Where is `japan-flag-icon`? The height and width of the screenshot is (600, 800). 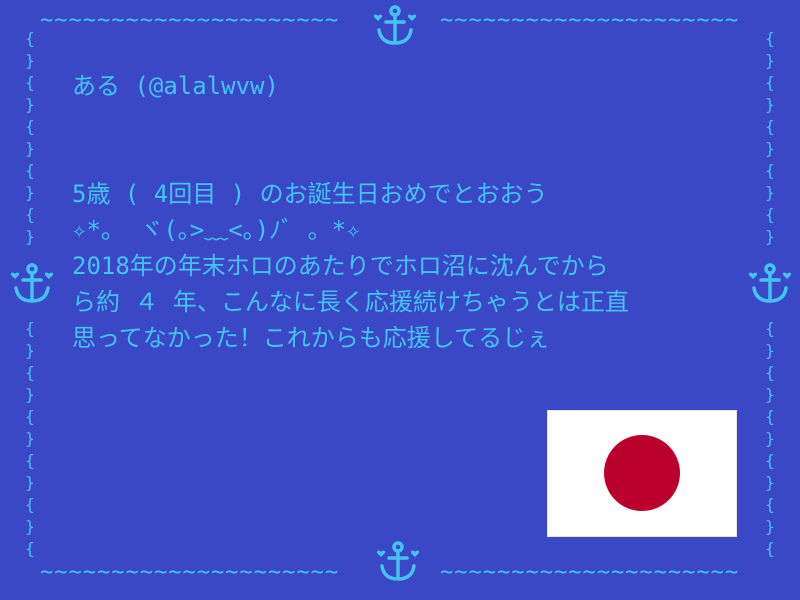
japan-flag-icon is located at coordinates (642, 473).